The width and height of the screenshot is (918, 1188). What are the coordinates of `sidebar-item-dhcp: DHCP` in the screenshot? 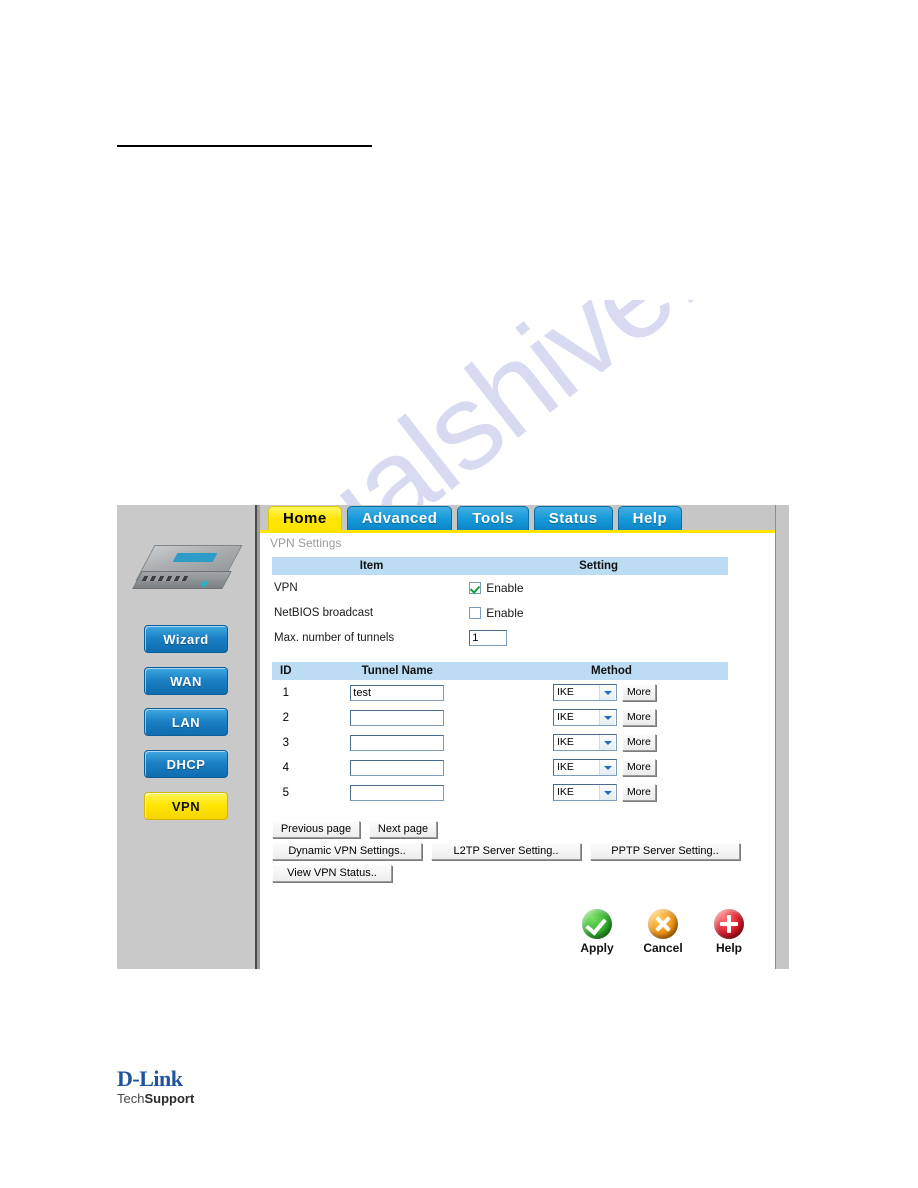 It's located at (186, 764).